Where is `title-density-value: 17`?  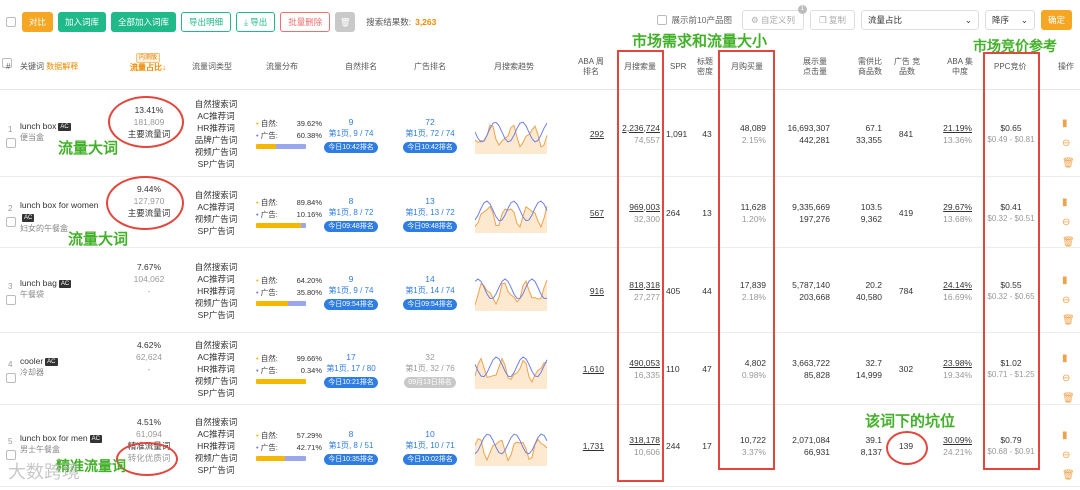 title-density-value: 17 is located at coordinates (707, 446).